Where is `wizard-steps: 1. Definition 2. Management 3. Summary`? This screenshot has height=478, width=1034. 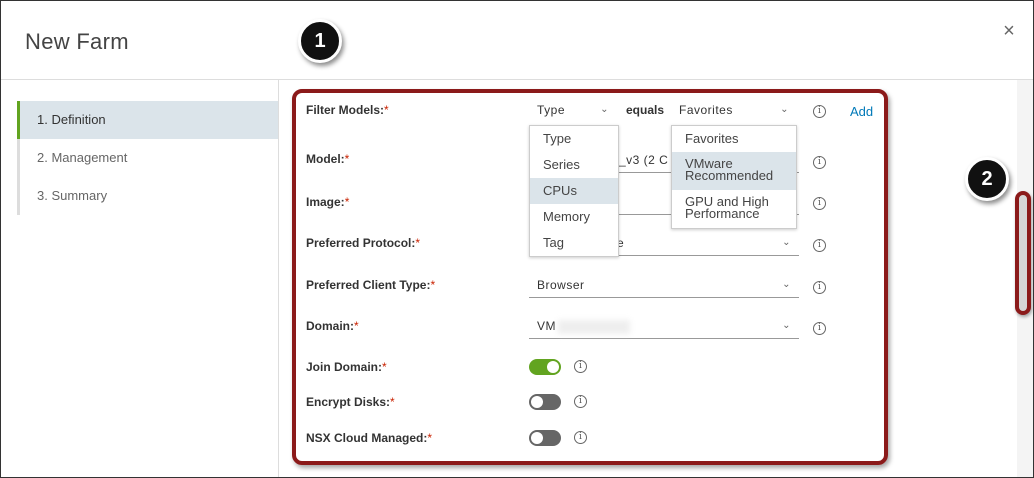 wizard-steps: 1. Definition 2. Management 3. Summary is located at coordinates (148, 158).